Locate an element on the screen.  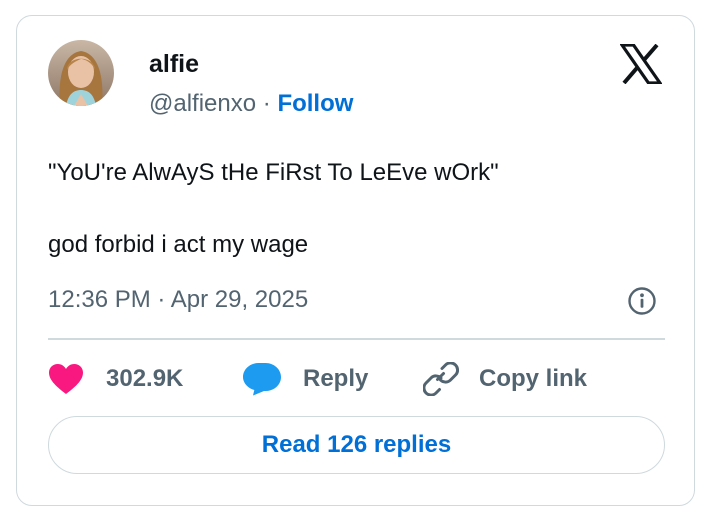
reply-label: Reply is located at coordinates (336, 378).